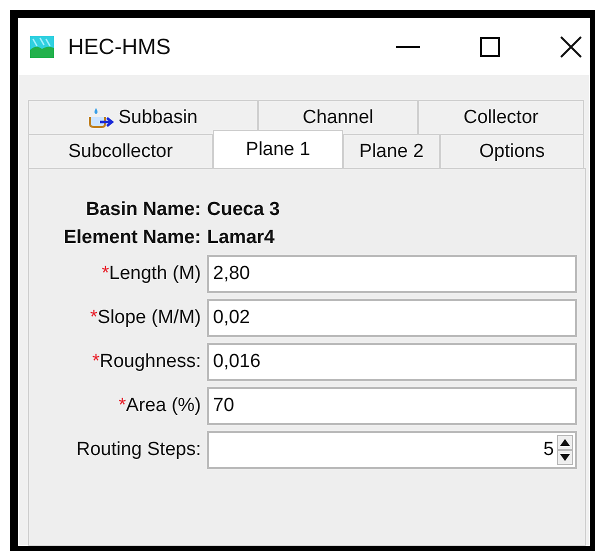 The width and height of the screenshot is (595, 551). I want to click on landscape-icon, so click(42, 47).